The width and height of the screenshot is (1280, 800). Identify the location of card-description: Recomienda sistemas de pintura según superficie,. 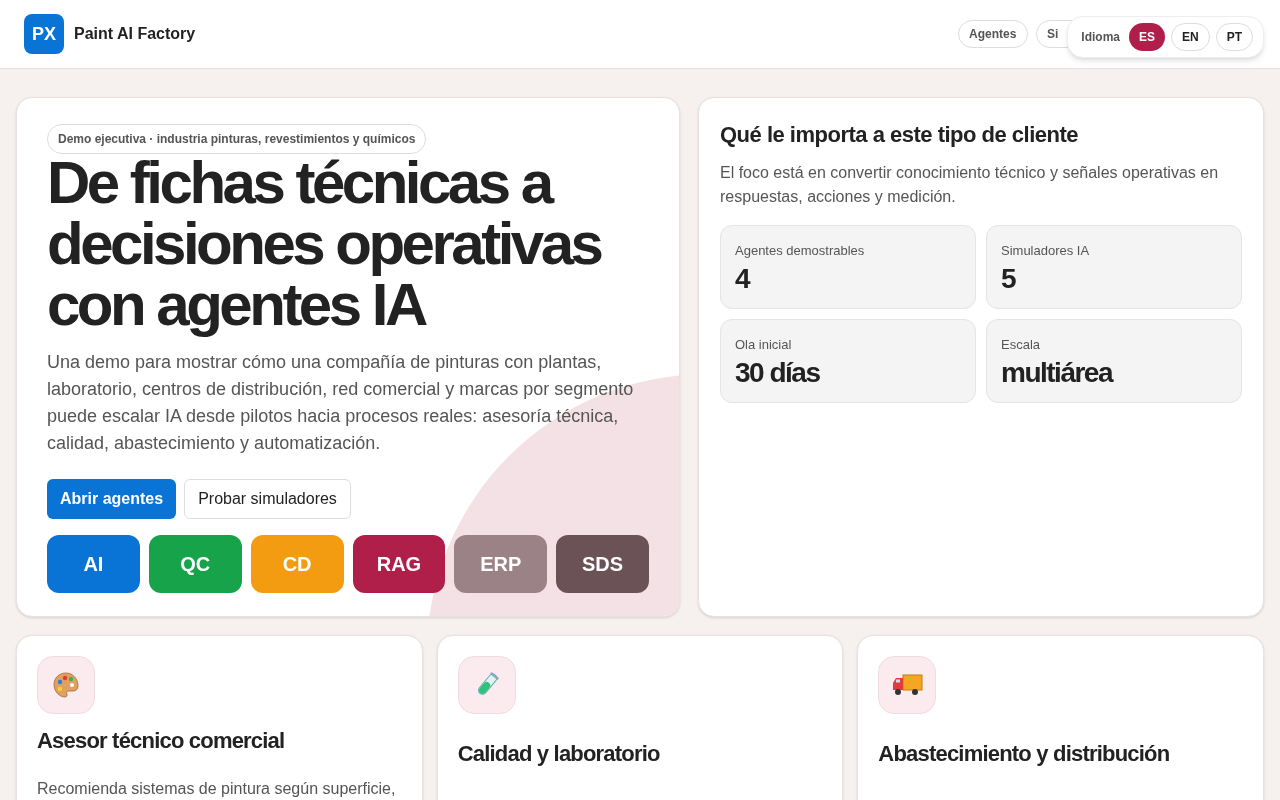
(217, 789).